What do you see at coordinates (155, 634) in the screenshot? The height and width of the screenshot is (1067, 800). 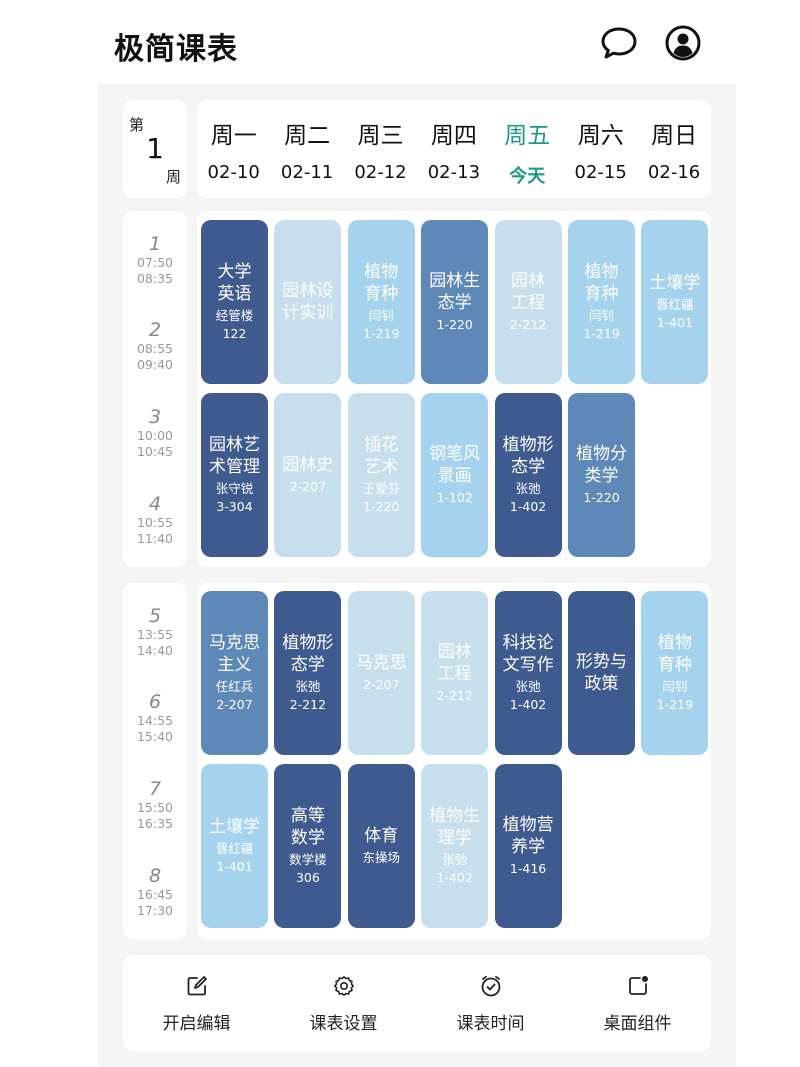 I see `period-start: 13:55` at bounding box center [155, 634].